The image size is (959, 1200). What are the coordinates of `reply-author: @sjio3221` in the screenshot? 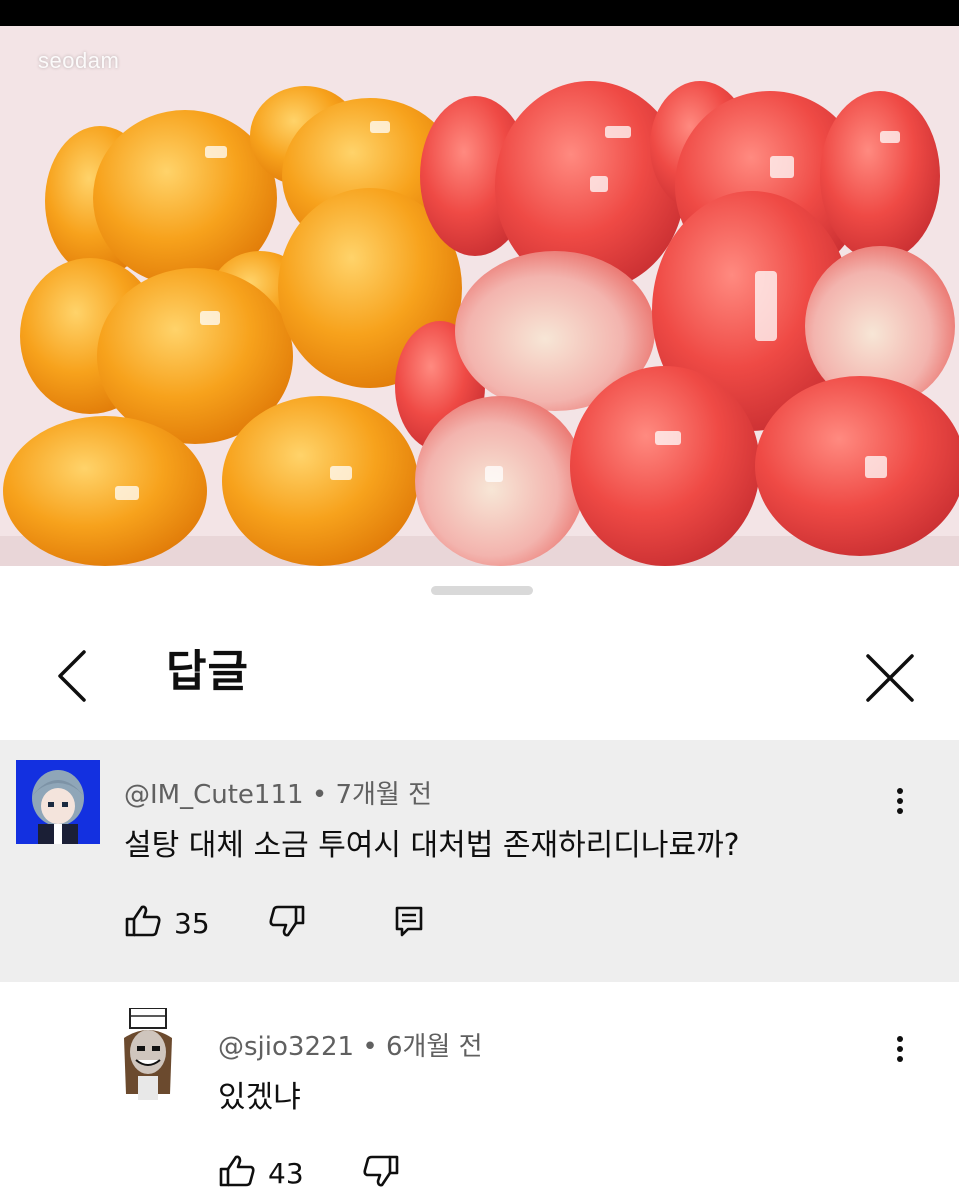 It's located at (286, 1047).